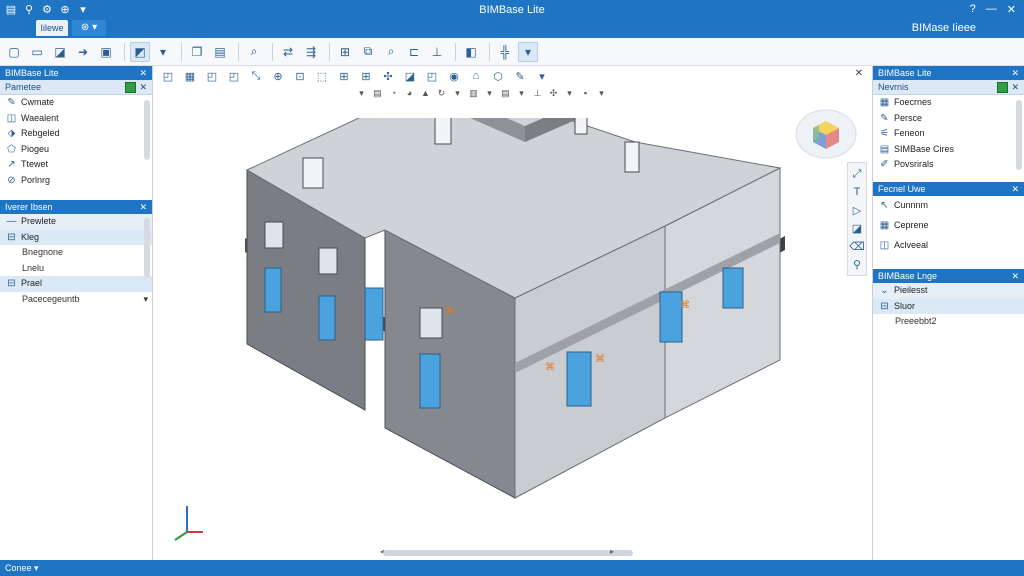  Describe the element at coordinates (345, 52) in the screenshot. I see `align-icon: ⊞` at that location.